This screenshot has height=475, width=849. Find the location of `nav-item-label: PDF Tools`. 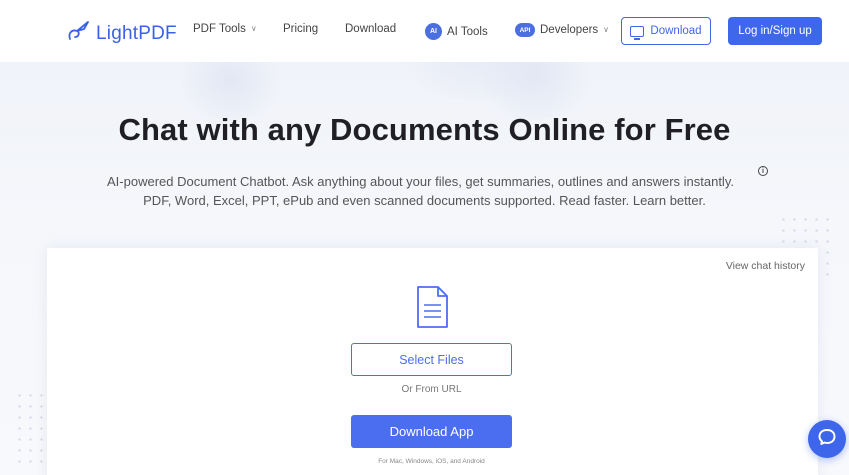

nav-item-label: PDF Tools is located at coordinates (219, 29).